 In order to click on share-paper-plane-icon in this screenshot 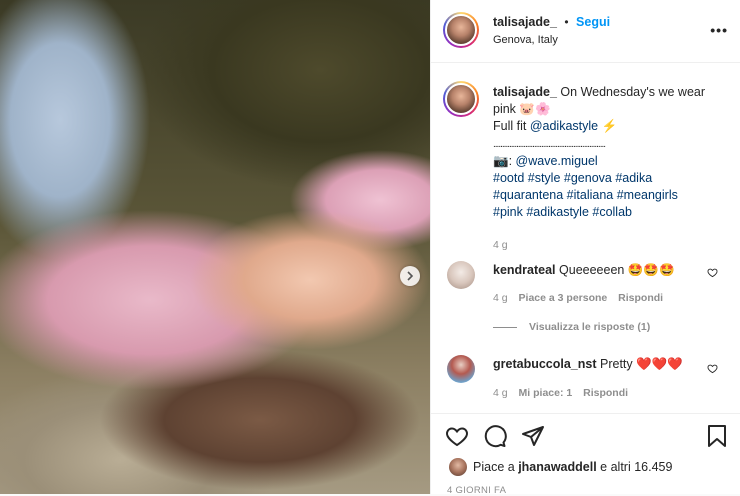, I will do `click(533, 436)`.